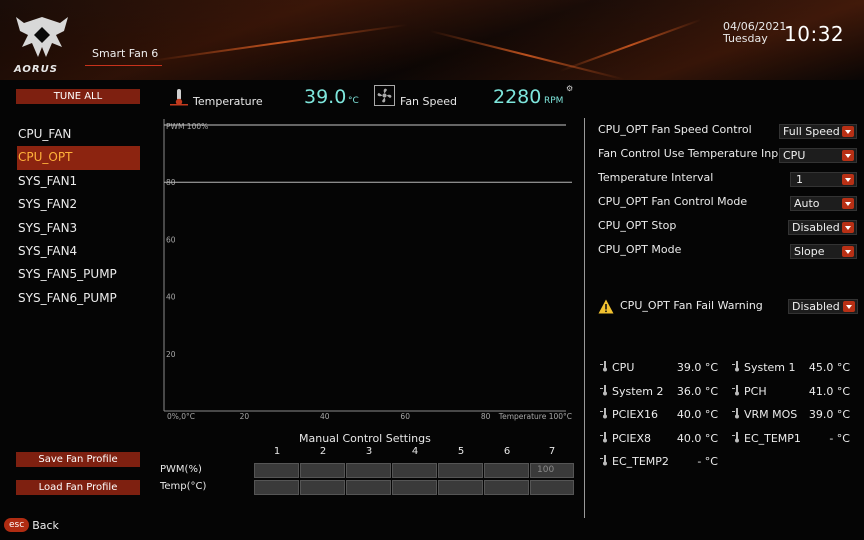  Describe the element at coordinates (181, 416) in the screenshot. I see `chart-origin-label: 0%,0°C` at that location.